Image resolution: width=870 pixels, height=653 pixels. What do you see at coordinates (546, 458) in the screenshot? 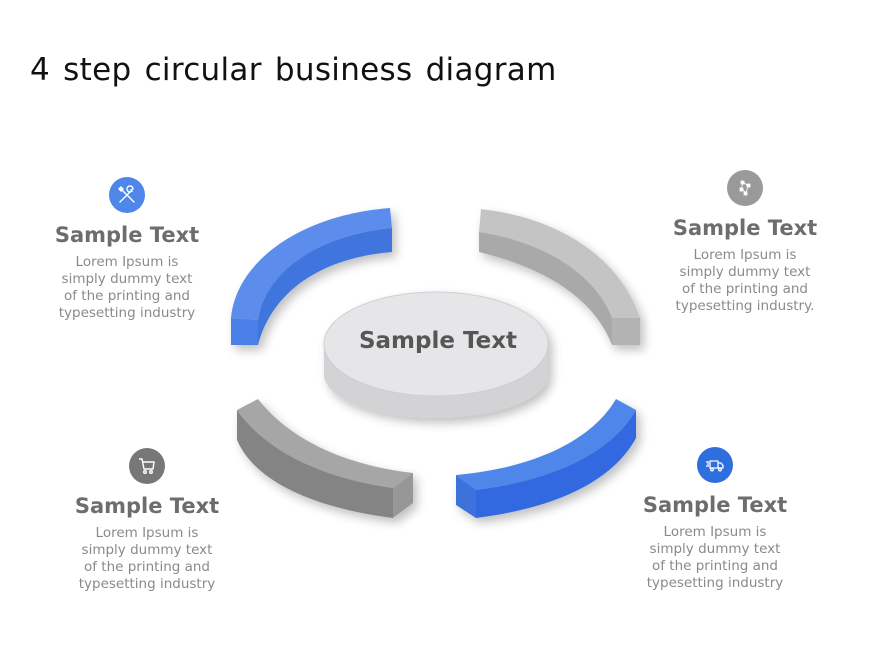
I see `arc-segment-bottom-right` at bounding box center [546, 458].